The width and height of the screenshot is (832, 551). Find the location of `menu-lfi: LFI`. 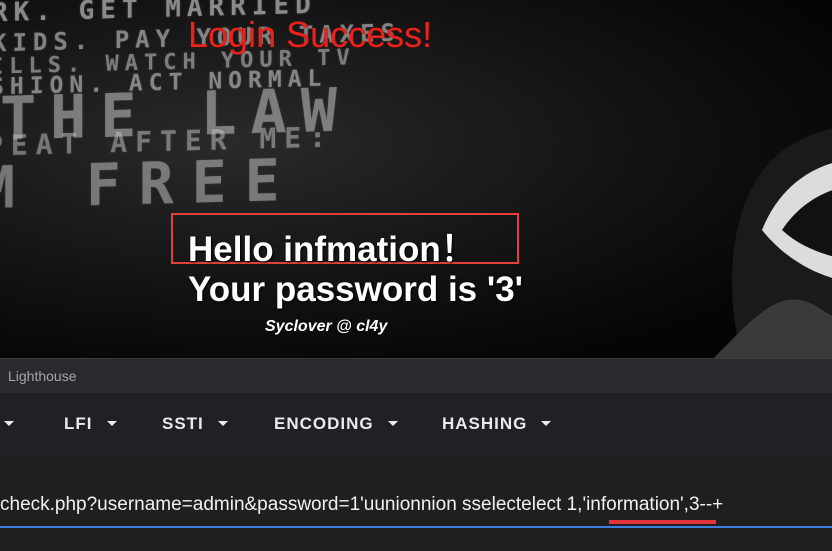

menu-lfi: LFI is located at coordinates (90, 423).